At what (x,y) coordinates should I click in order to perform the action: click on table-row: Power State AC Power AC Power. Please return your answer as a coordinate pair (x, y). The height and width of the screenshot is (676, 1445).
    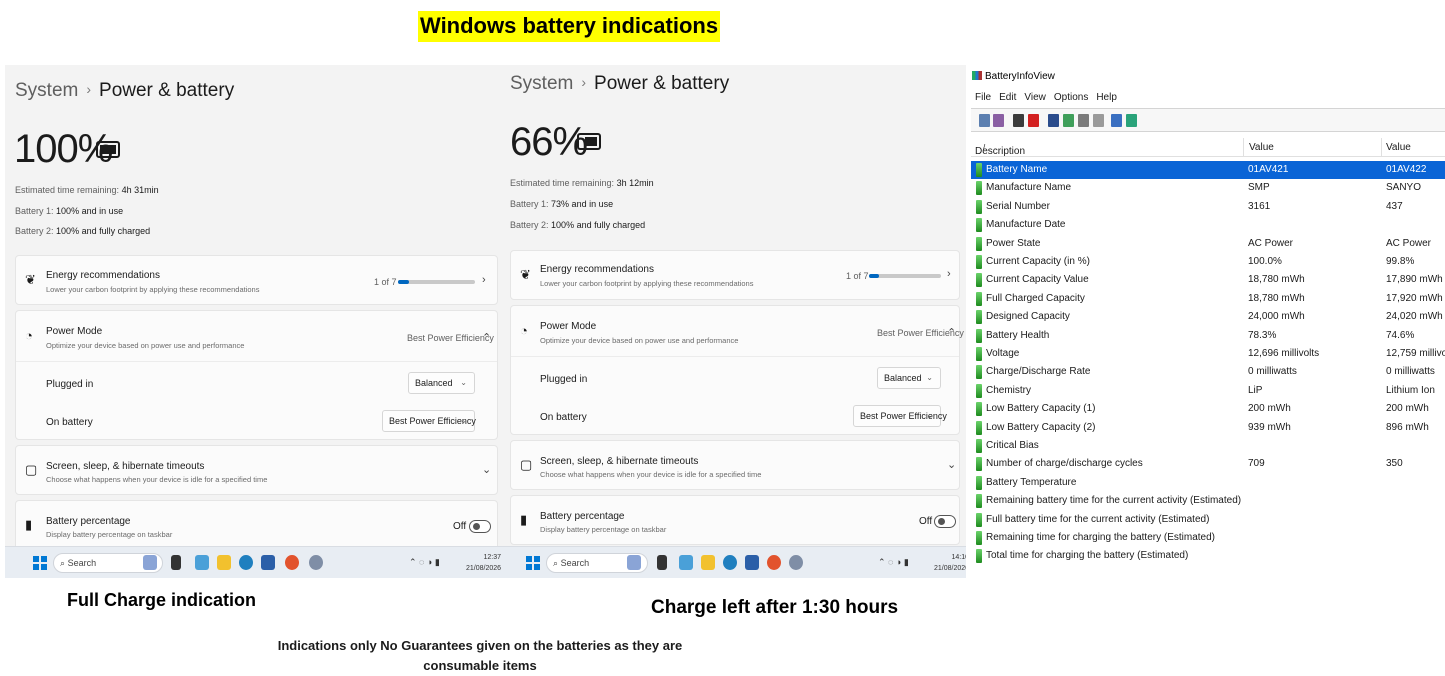
    Looking at the image, I should click on (1208, 244).